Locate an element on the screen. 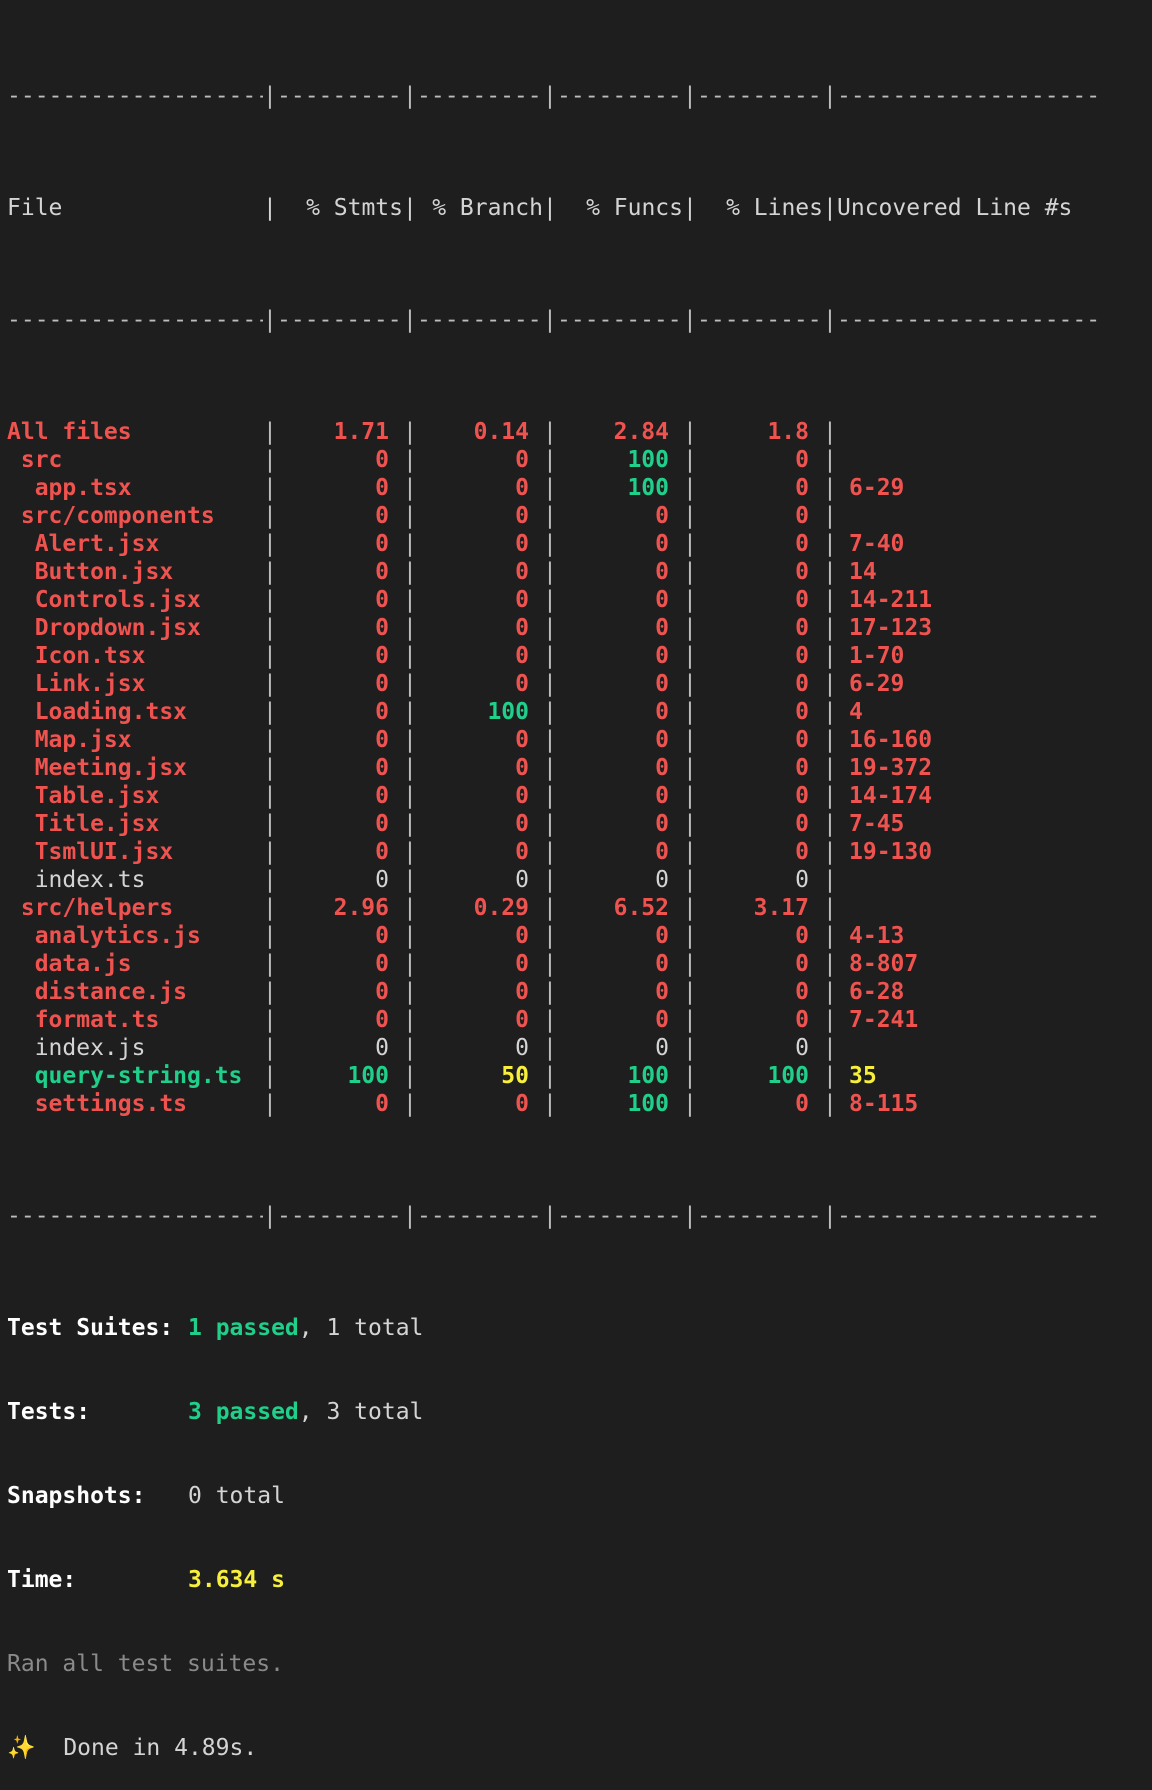 The width and height of the screenshot is (1152, 1790). header-lines: % Lines is located at coordinates (774, 208).